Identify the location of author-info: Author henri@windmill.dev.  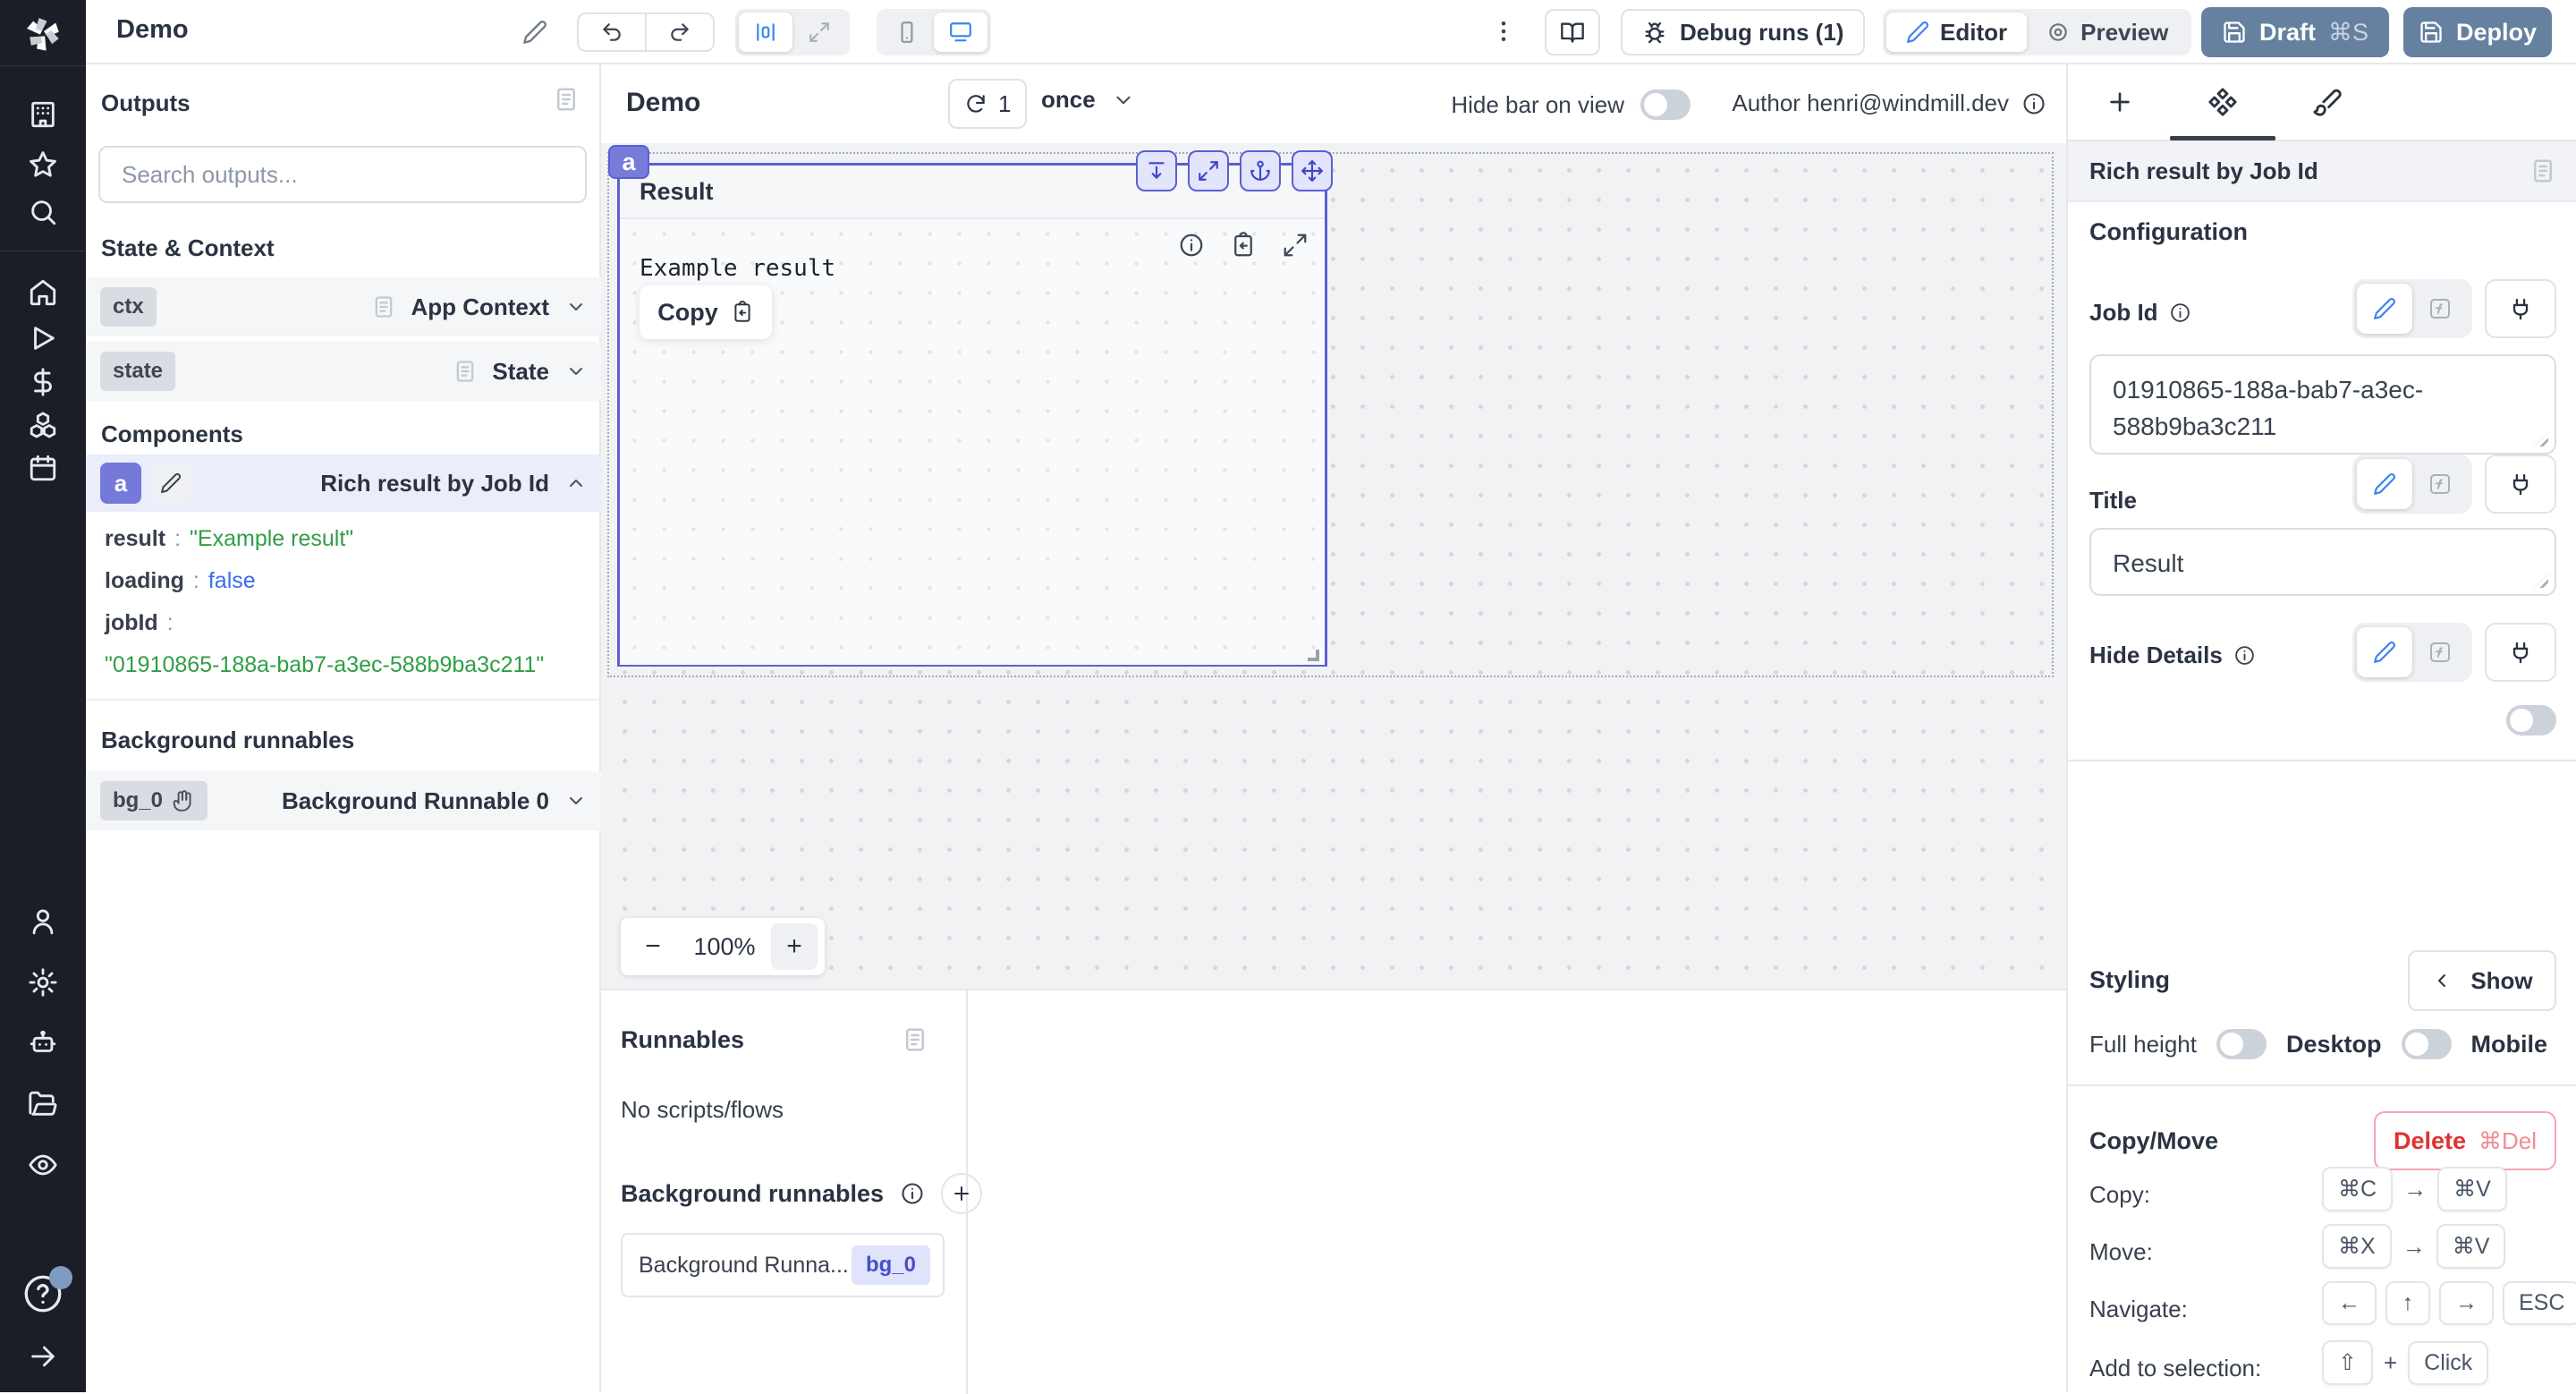
(1889, 103).